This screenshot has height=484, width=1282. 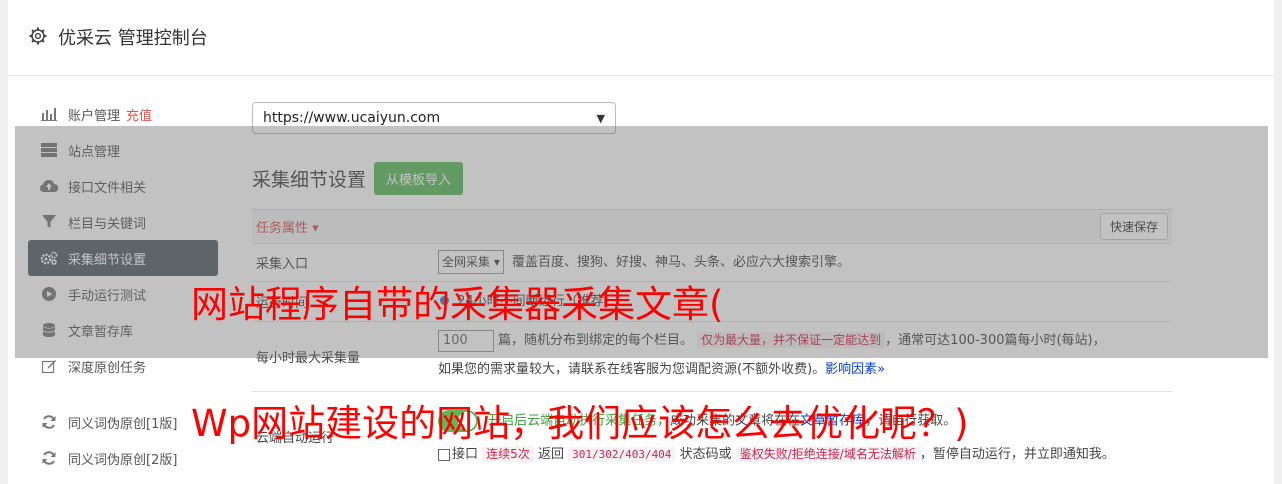 What do you see at coordinates (49, 114) in the screenshot?
I see `bar-chart-icon` at bounding box center [49, 114].